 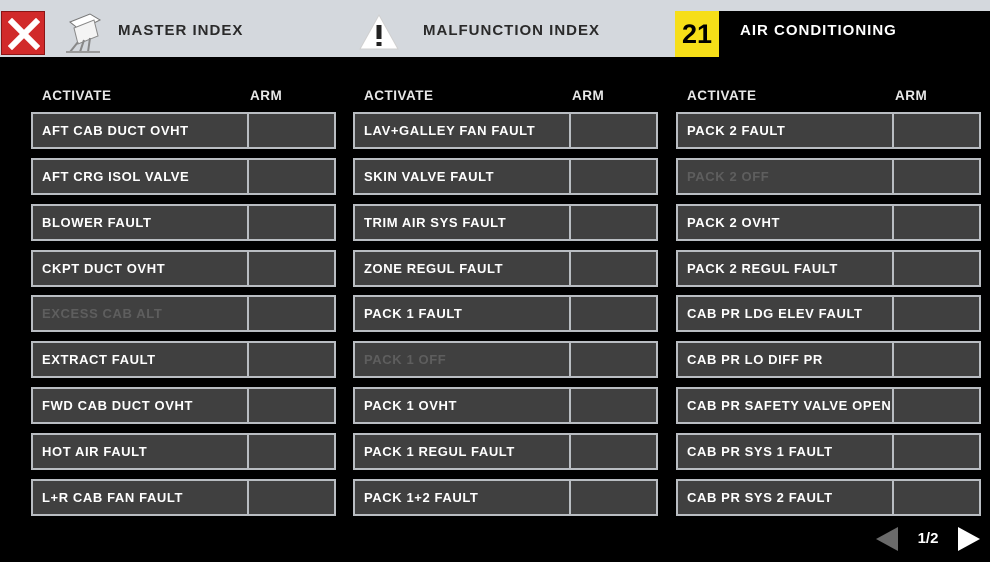 I want to click on activate-button: CAB PR LO DIFF PR, so click(x=785, y=359).